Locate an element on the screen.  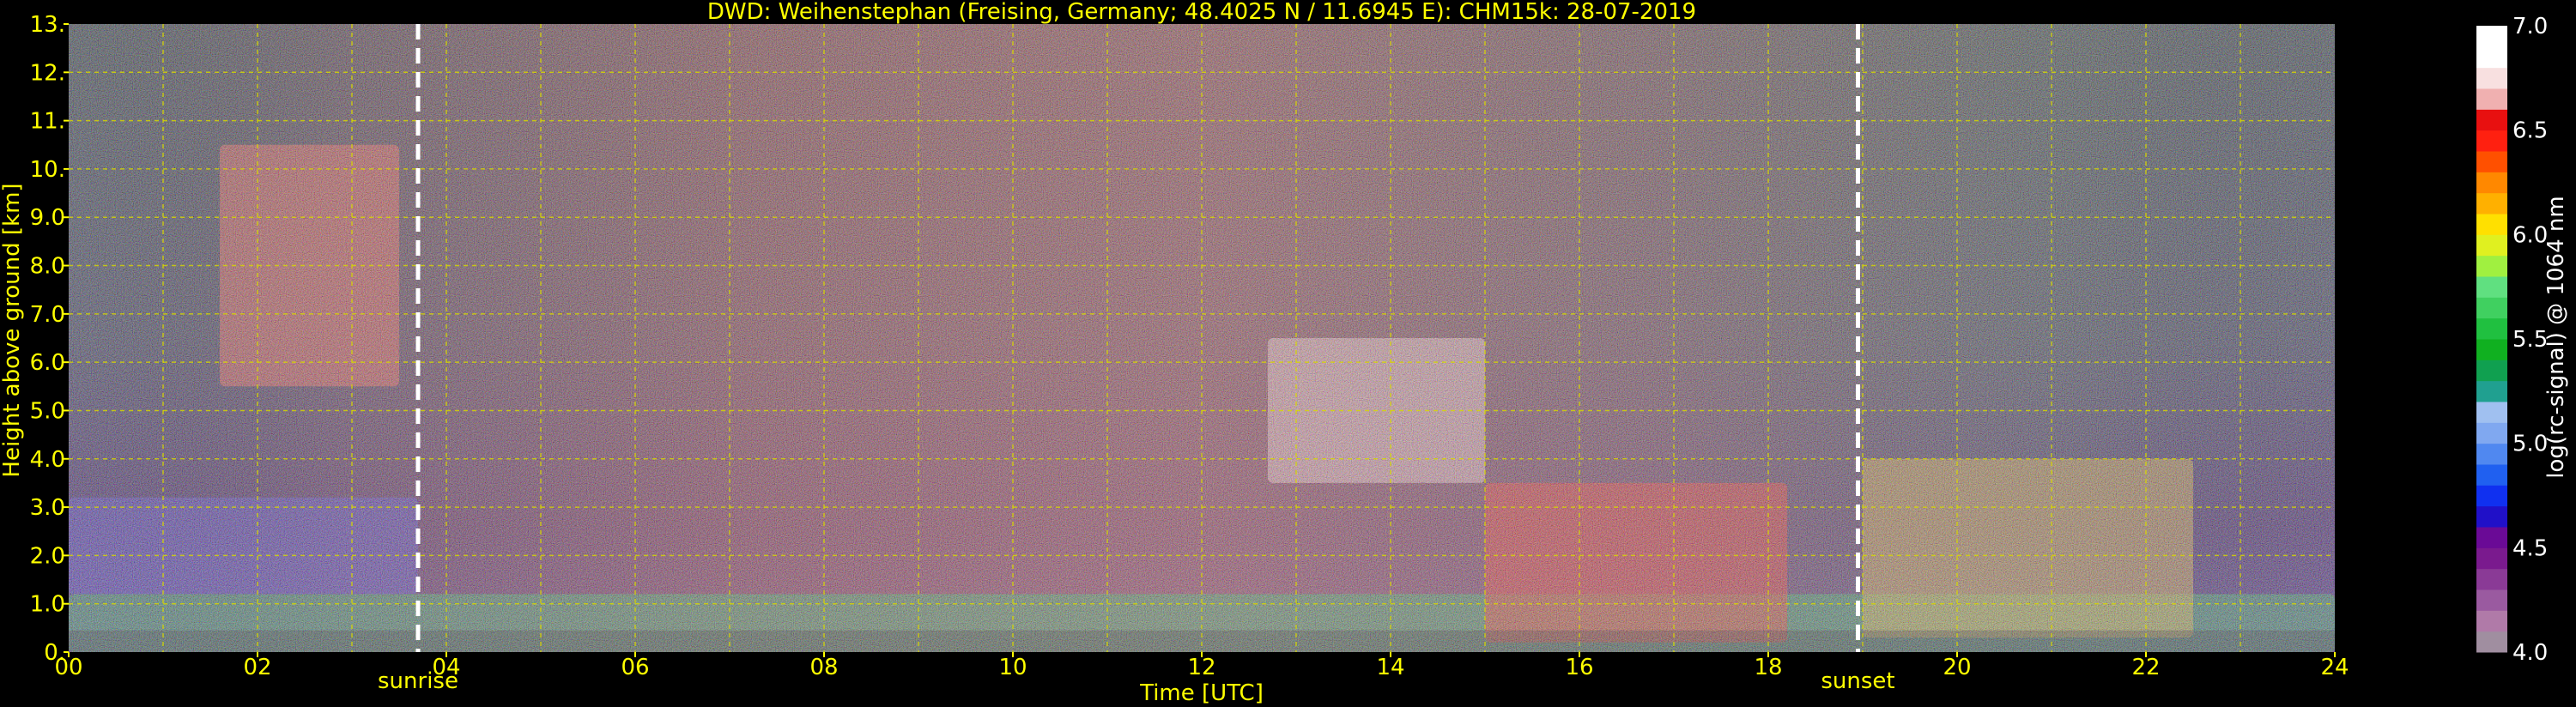
y-tick-label: 7.0 is located at coordinates (47, 315).